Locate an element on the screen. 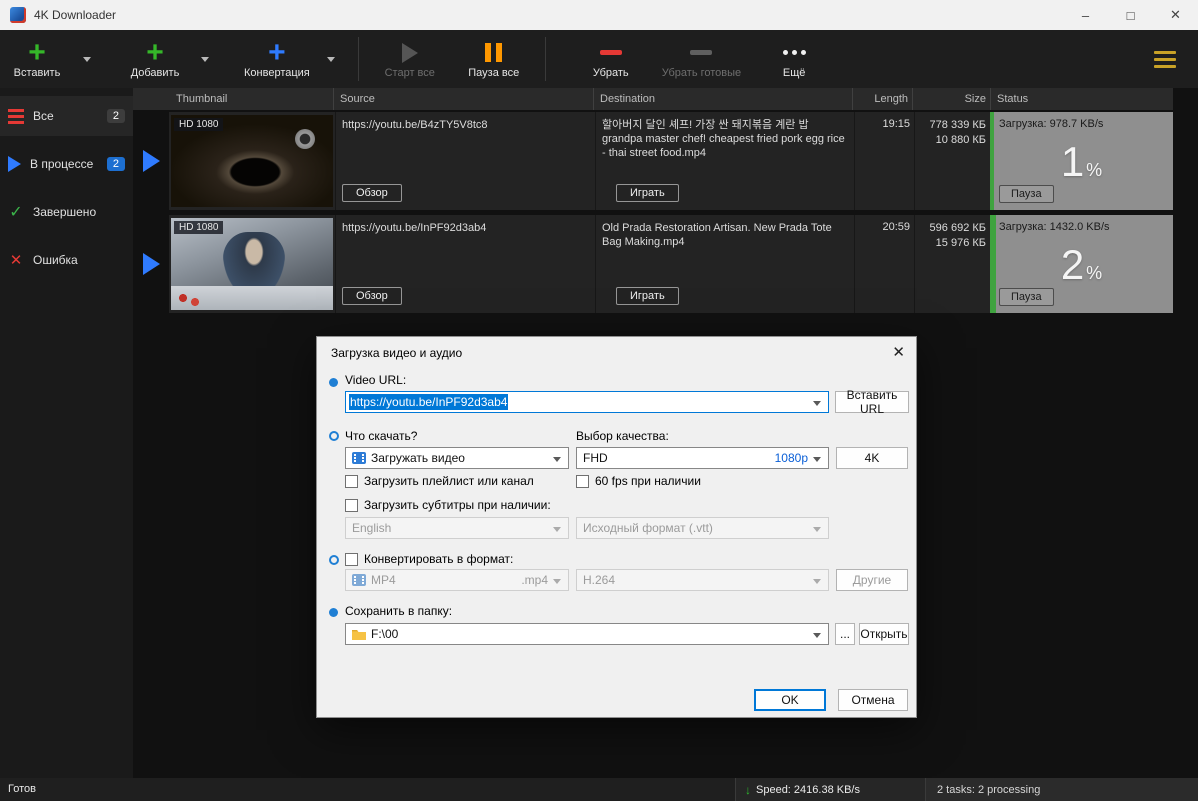 The width and height of the screenshot is (1198, 801). convert-dropdown-button is located at coordinates (331, 59).